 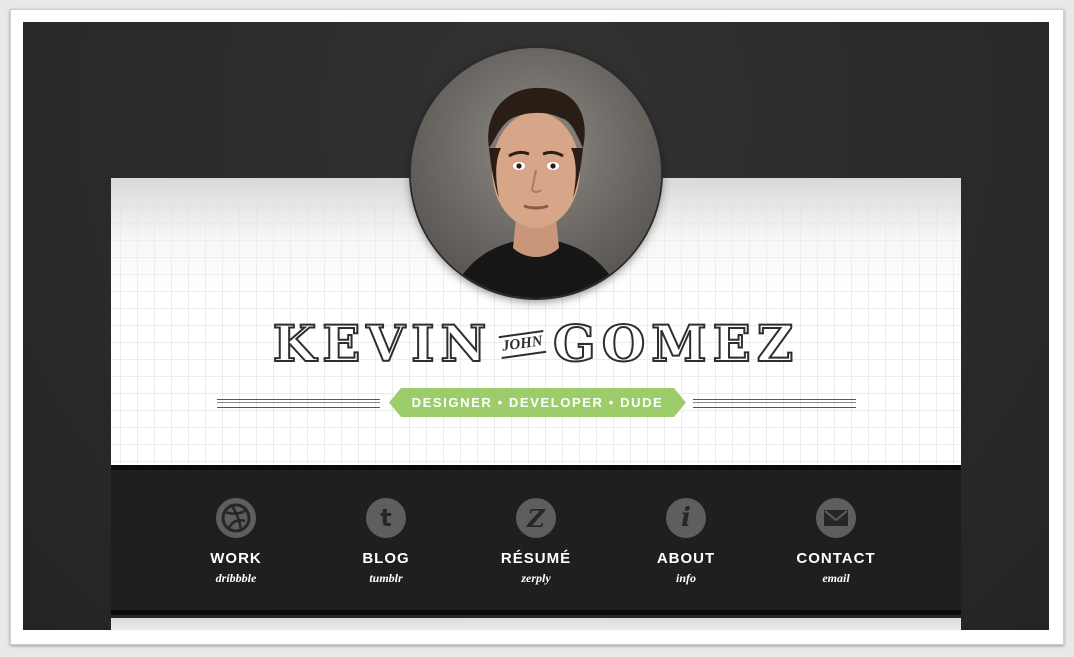 I want to click on name-last: GOMEZ, so click(x=676, y=343).